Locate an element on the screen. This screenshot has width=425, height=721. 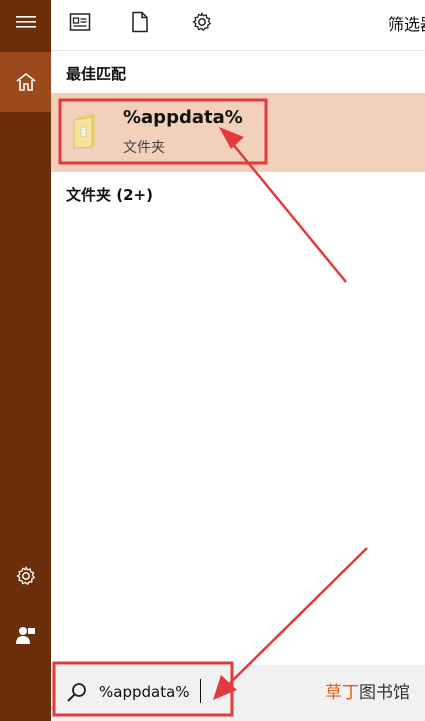
search-input is located at coordinates (174, 692).